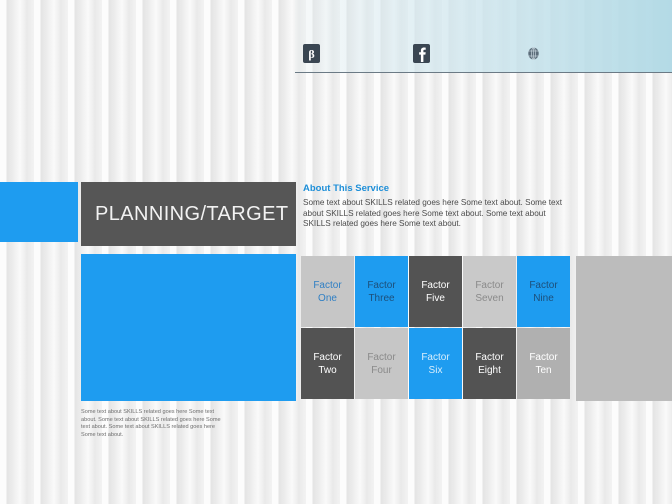 This screenshot has height=504, width=672. I want to click on factor-tile: Factor Ten, so click(543, 363).